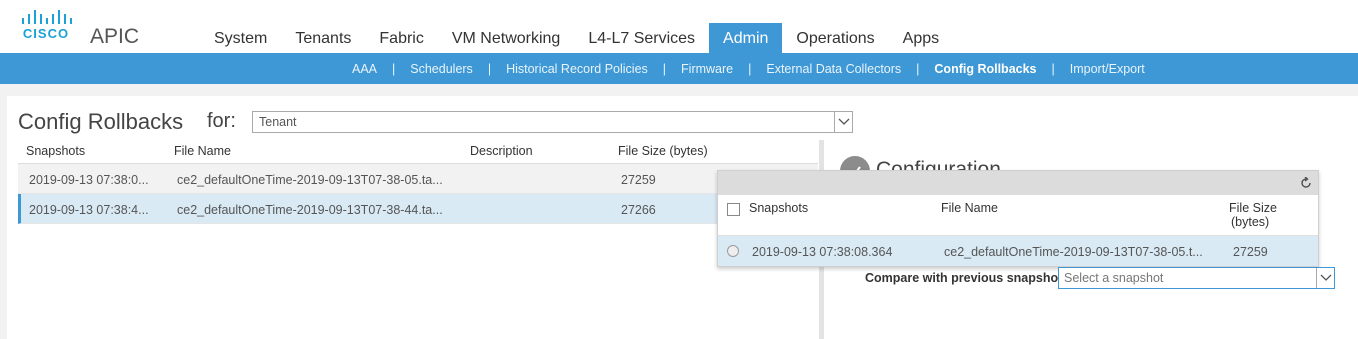 This screenshot has height=339, width=1358. I want to click on popup-column-file-name: File Name, so click(969, 208).